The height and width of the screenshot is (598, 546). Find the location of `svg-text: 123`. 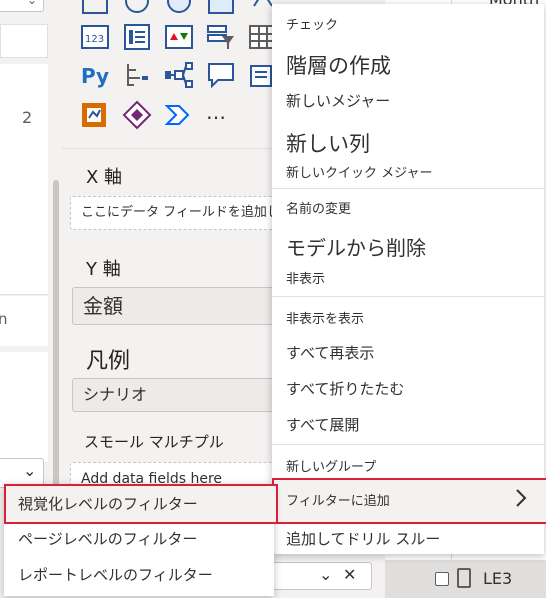

svg-text: 123 is located at coordinates (94, 39).